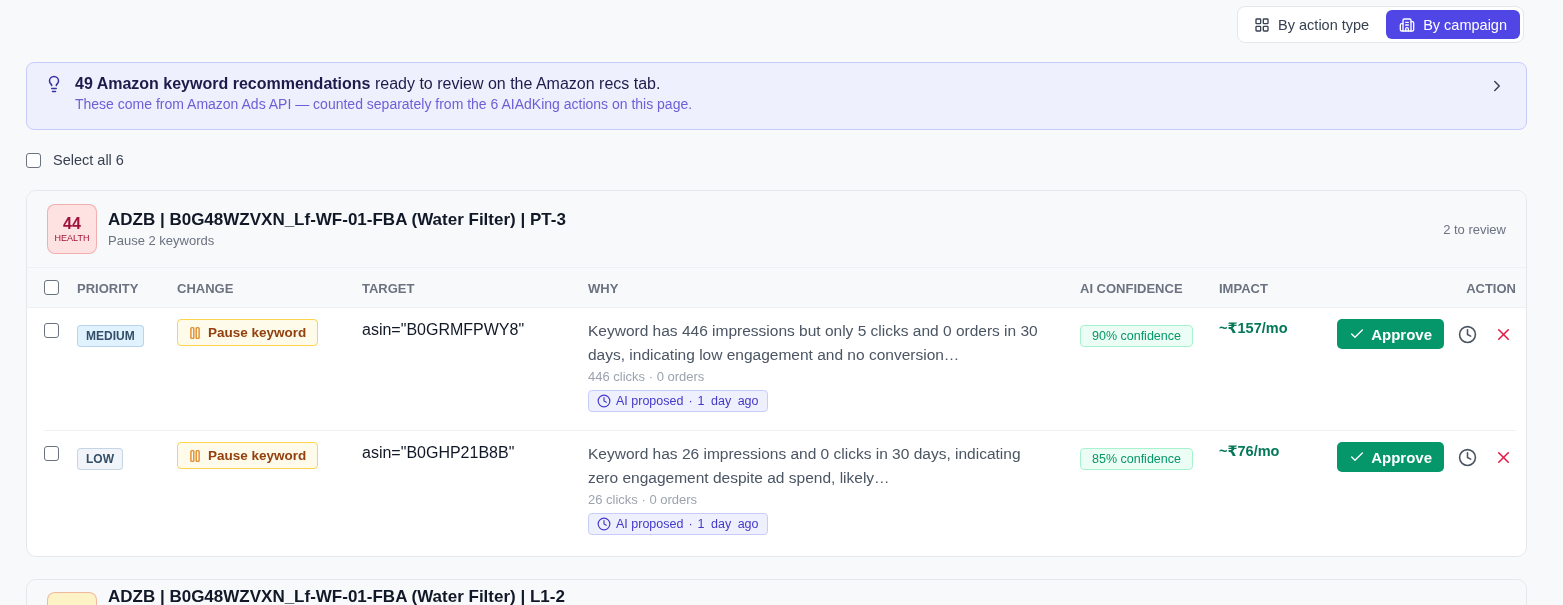 The width and height of the screenshot is (1563, 605). What do you see at coordinates (368, 84) in the screenshot?
I see `banner-headline: 49 Amazon keyword recommendations ready to review on the Amazon recs tab.` at bounding box center [368, 84].